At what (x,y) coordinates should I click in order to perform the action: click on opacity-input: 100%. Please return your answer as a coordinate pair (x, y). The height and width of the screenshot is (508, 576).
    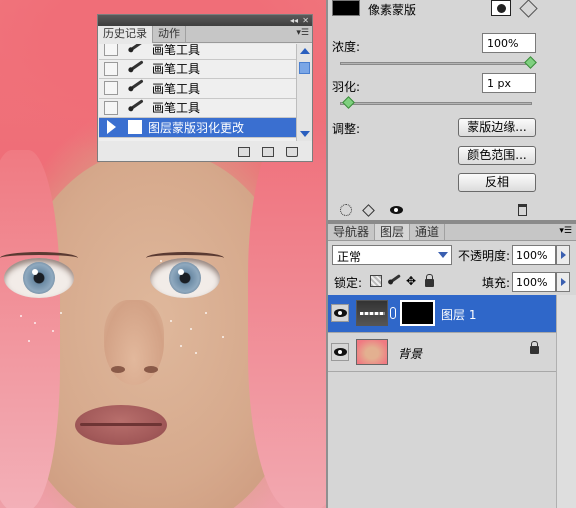
    Looking at the image, I should click on (534, 255).